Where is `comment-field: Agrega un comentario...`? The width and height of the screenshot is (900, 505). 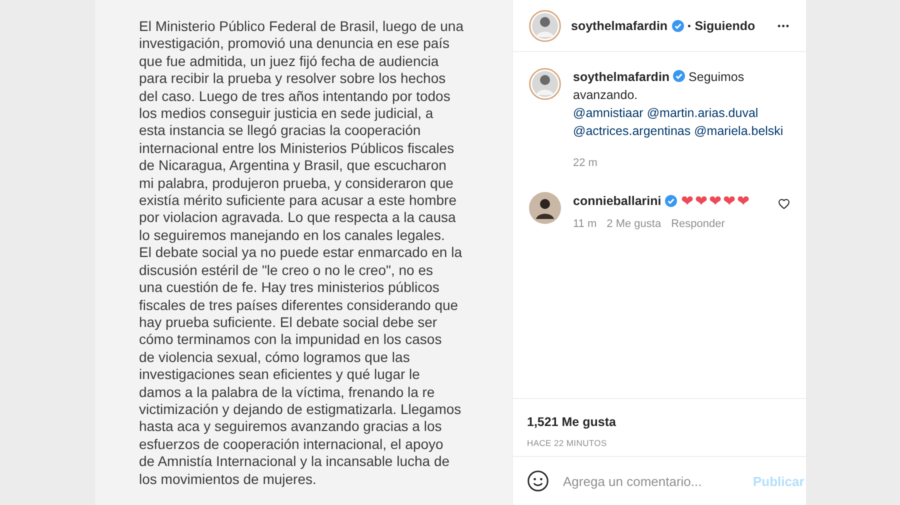 comment-field: Agrega un comentario... is located at coordinates (651, 481).